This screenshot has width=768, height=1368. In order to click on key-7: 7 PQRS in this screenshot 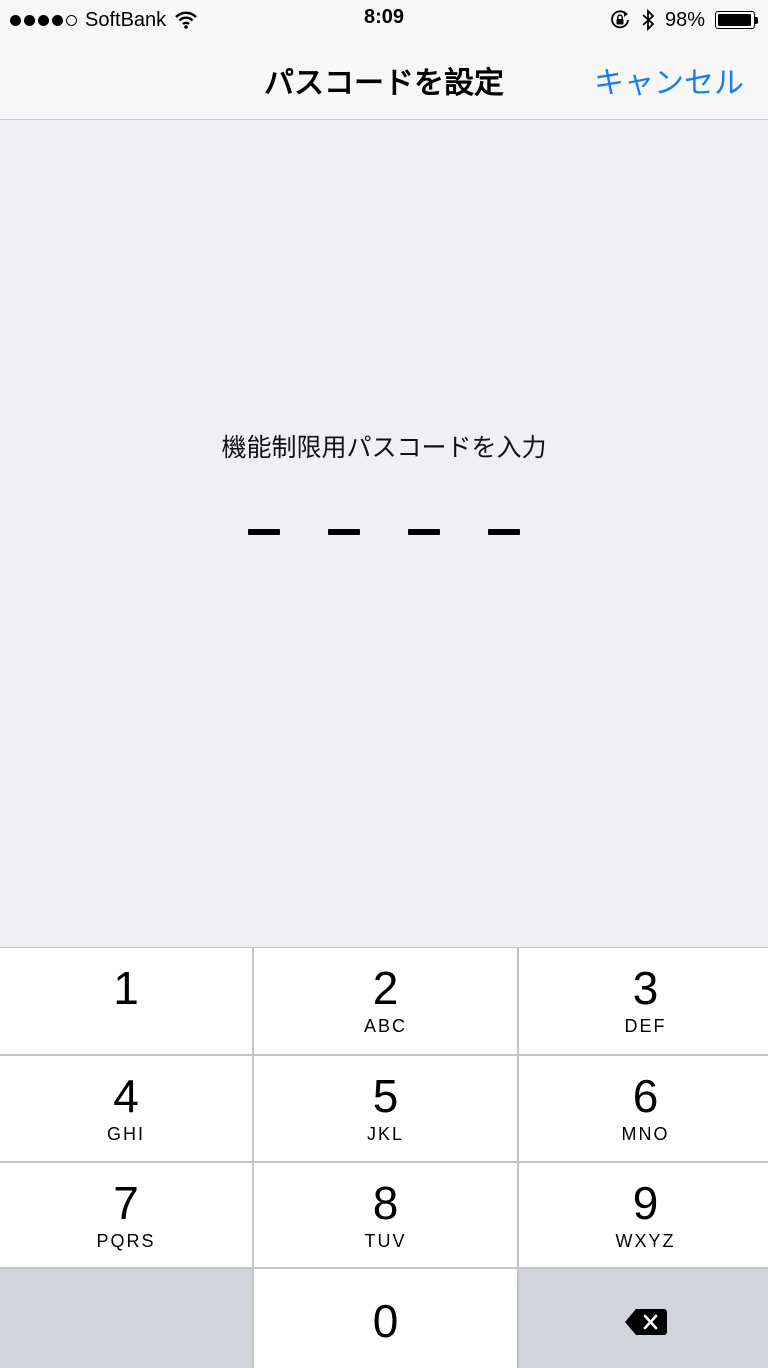, I will do `click(126, 1215)`.